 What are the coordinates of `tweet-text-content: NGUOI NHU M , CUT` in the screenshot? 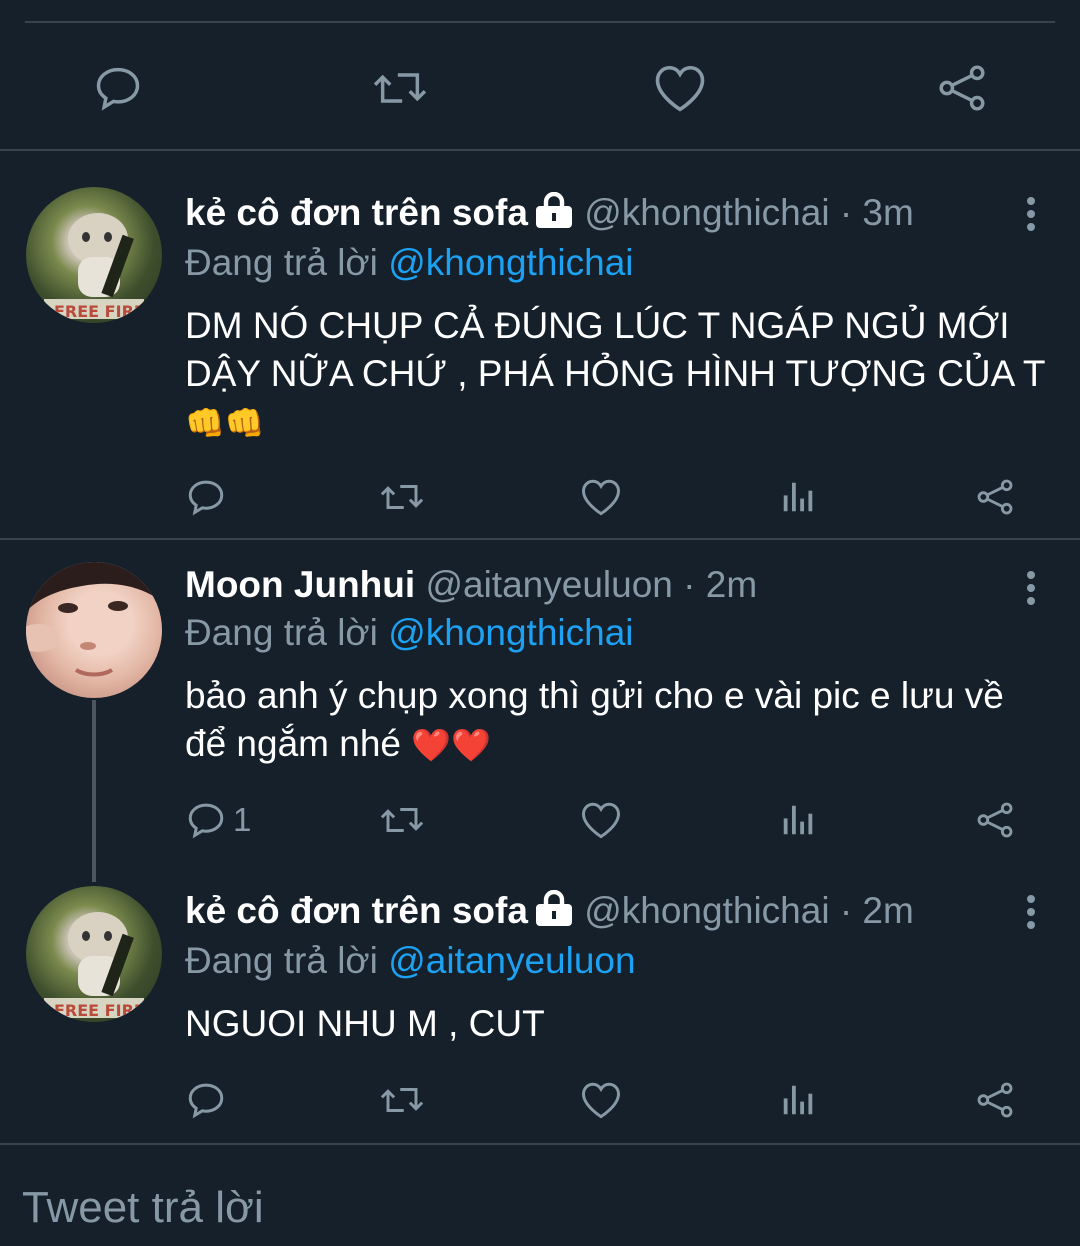 It's located at (365, 1023).